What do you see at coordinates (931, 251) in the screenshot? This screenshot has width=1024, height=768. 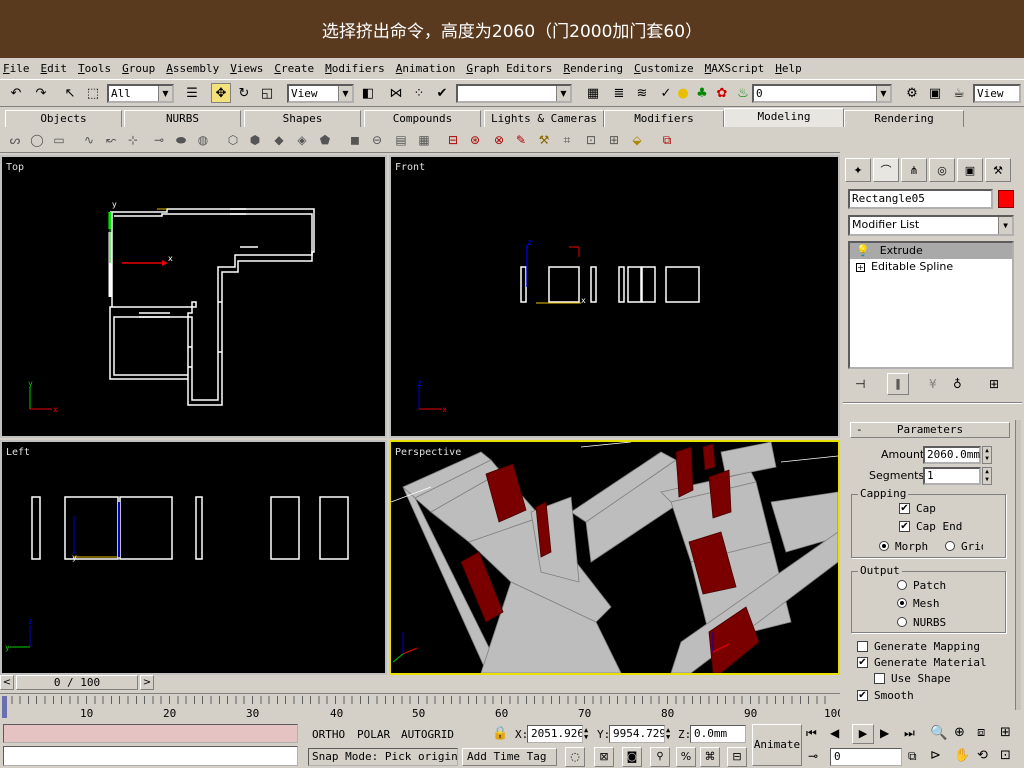 I see `stack-item-extrude: 💡 Extrude` at bounding box center [931, 251].